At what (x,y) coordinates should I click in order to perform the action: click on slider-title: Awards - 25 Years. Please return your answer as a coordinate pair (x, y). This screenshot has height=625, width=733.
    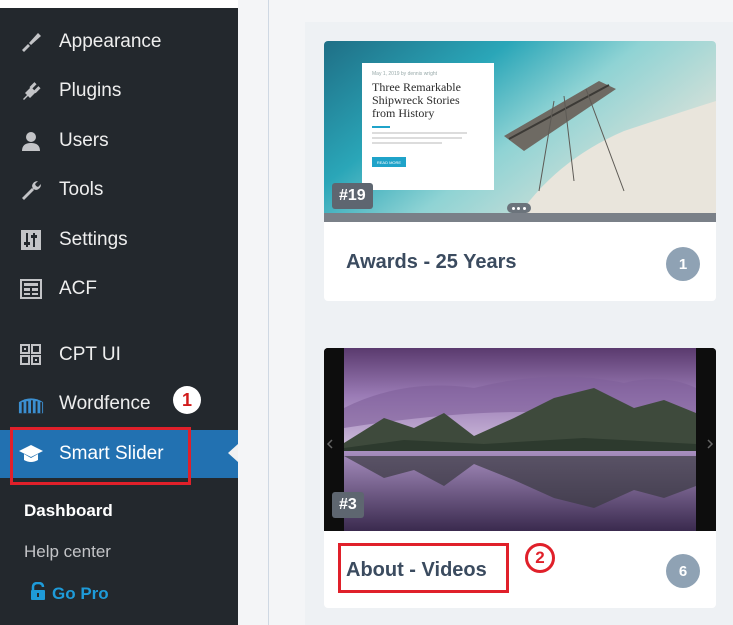
    Looking at the image, I should click on (431, 262).